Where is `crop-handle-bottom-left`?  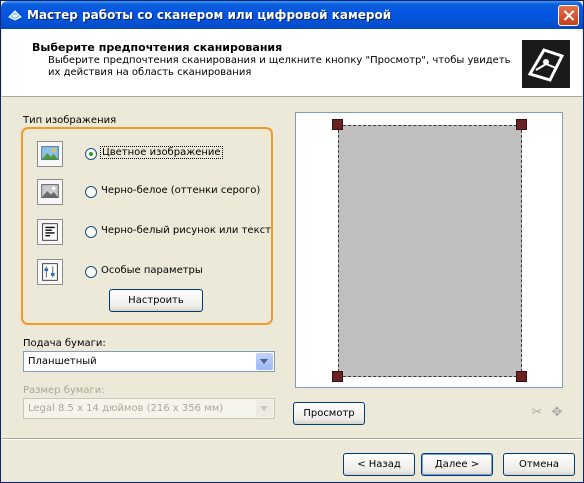 crop-handle-bottom-left is located at coordinates (337, 376).